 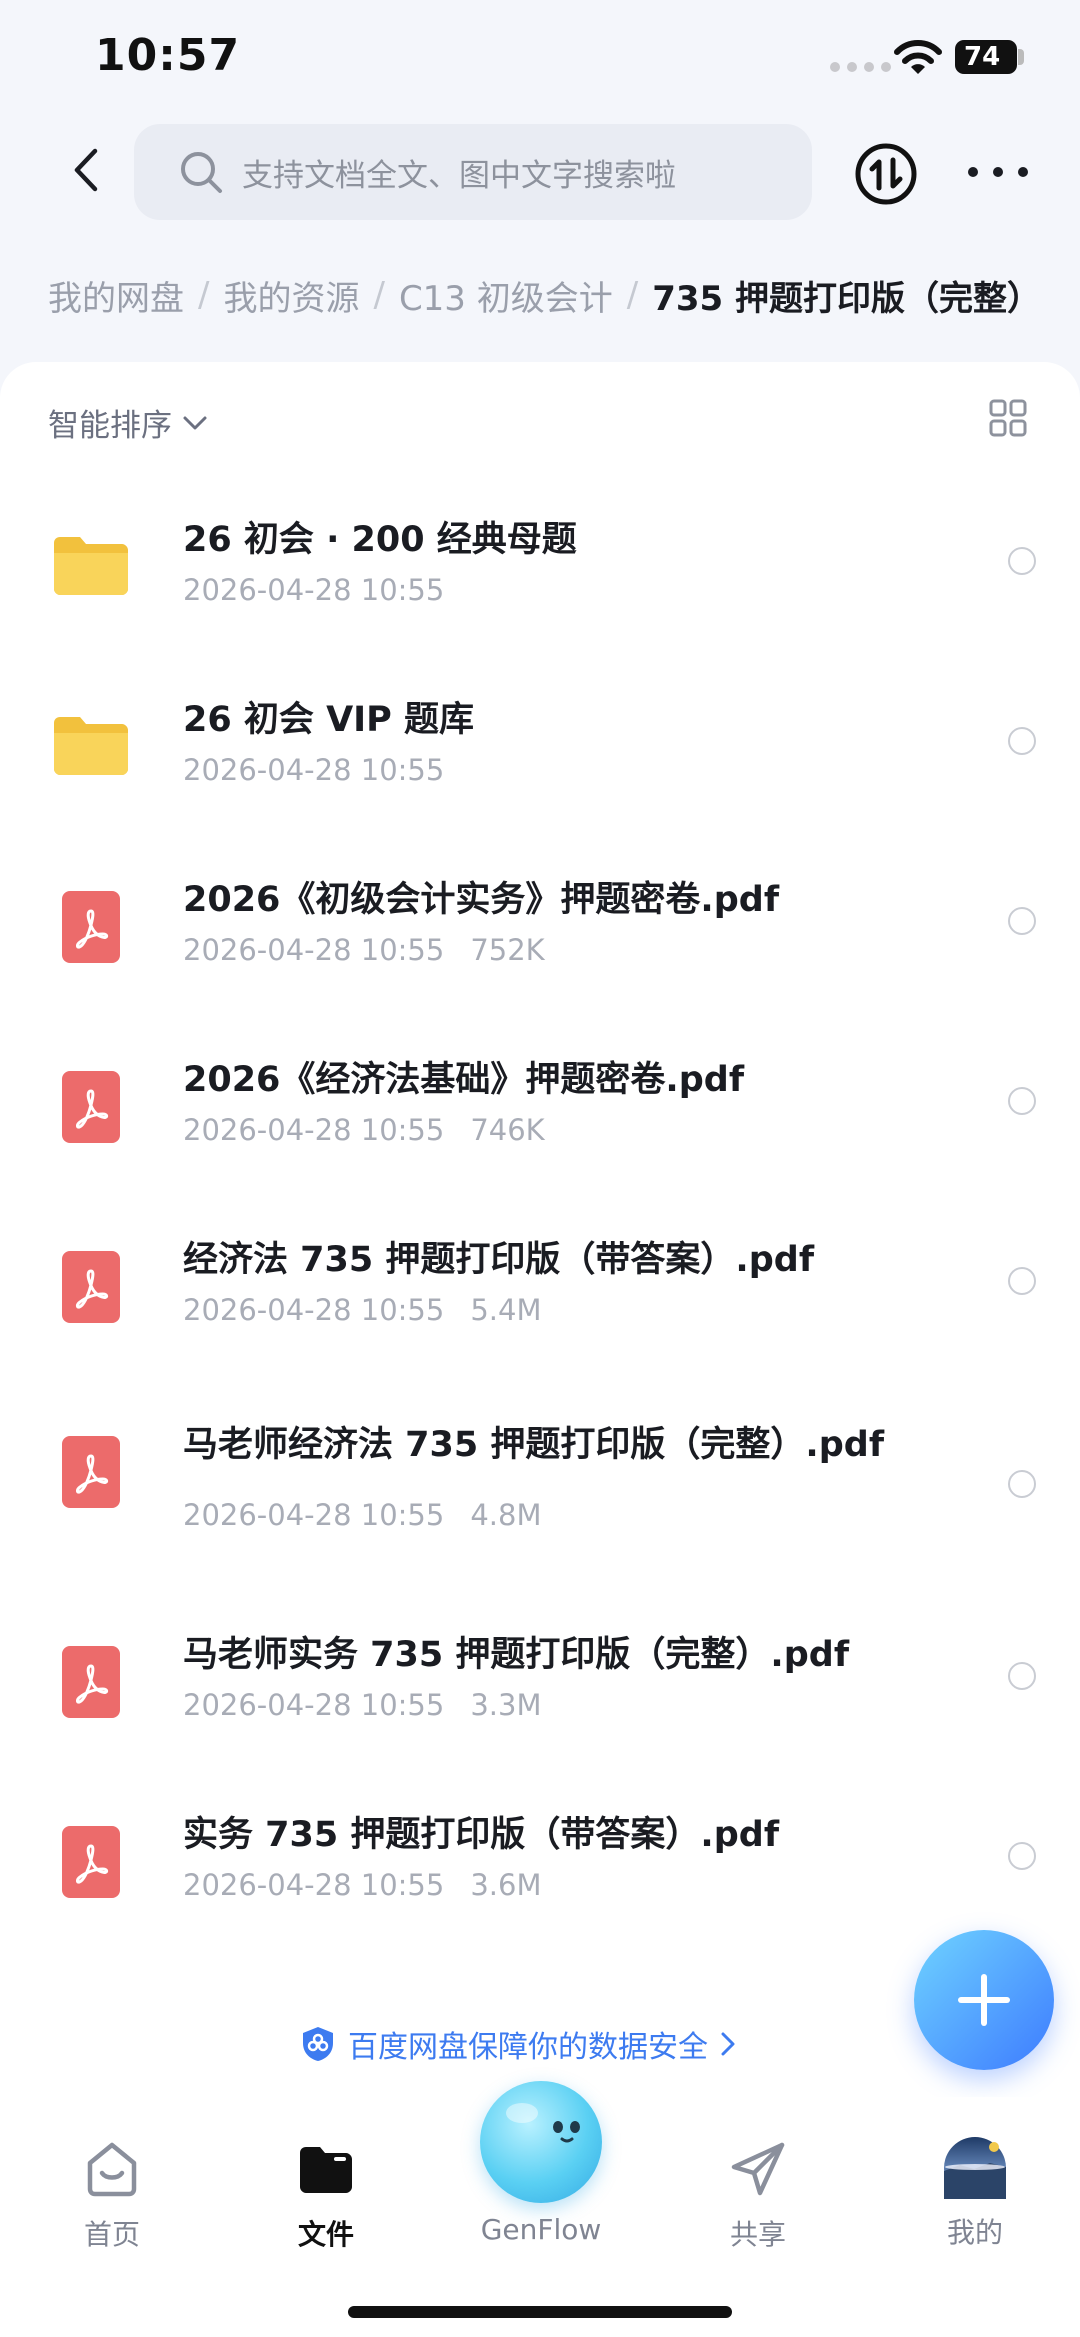 What do you see at coordinates (459, 175) in the screenshot?
I see `search-placeholder: 支持文档全文、图中文字搜索啦` at bounding box center [459, 175].